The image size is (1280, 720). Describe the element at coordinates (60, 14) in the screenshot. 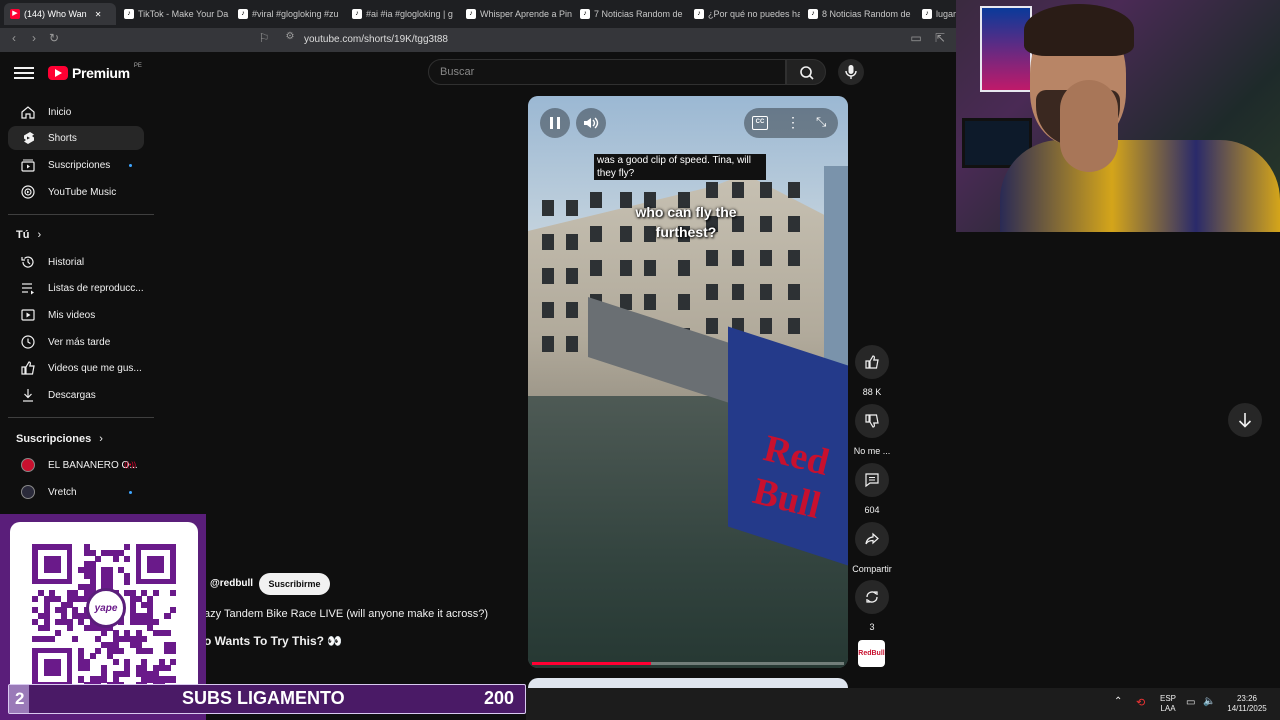

I see `browser-tab: ▶ (144) Who Wan ✕` at that location.